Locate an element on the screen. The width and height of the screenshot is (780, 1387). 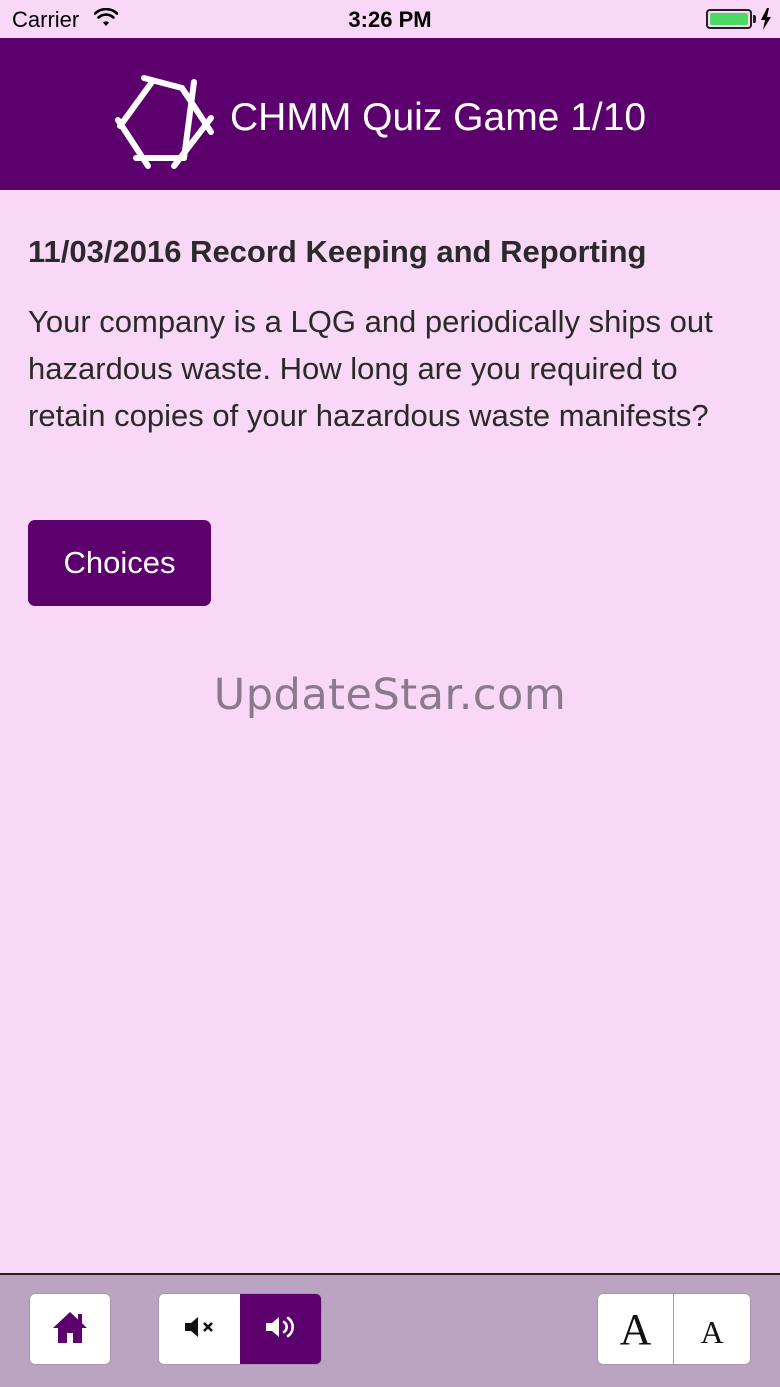
hexagon-logo-icon is located at coordinates (164, 124).